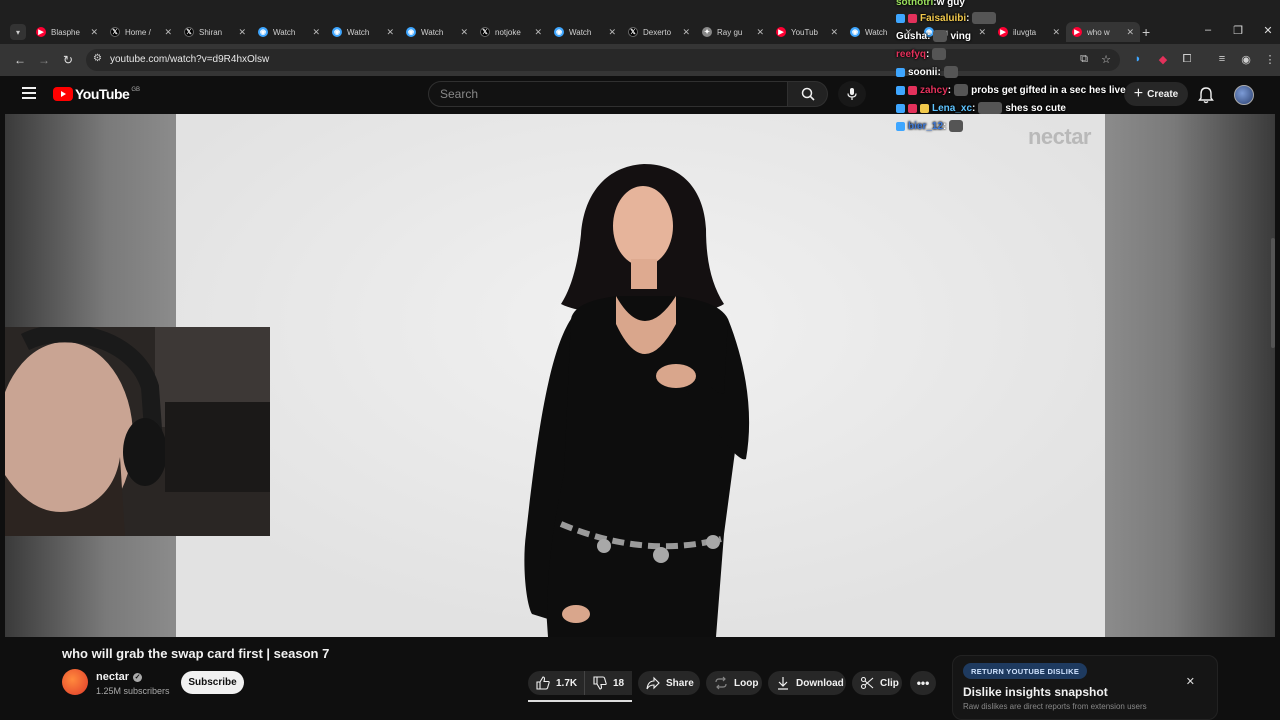 Image resolution: width=1280 pixels, height=720 pixels. Describe the element at coordinates (138, 32) in the screenshot. I see `tab-title: Home /` at that location.